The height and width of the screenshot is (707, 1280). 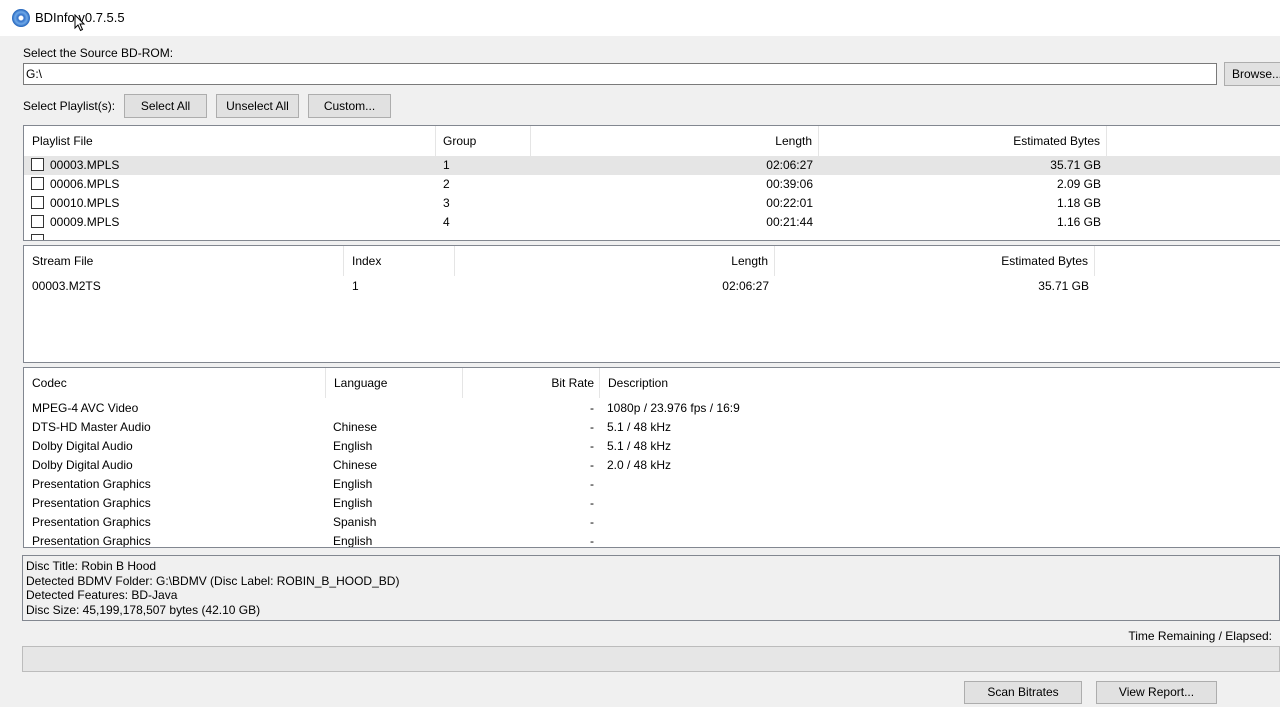 What do you see at coordinates (483, 141) in the screenshot?
I see `column-header-group: Group` at bounding box center [483, 141].